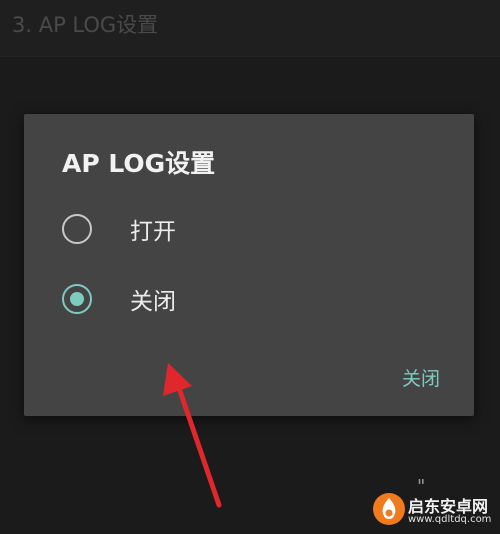  What do you see at coordinates (430, 512) in the screenshot?
I see `watermark: 启东安卓网 www.qdltdq.com` at bounding box center [430, 512].